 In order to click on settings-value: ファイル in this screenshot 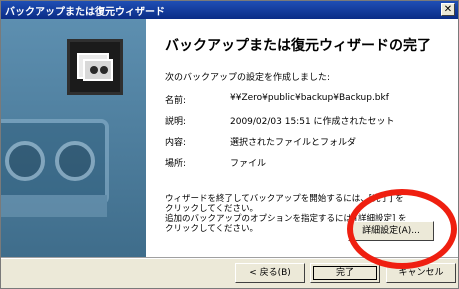, I will do `click(248, 164)`.